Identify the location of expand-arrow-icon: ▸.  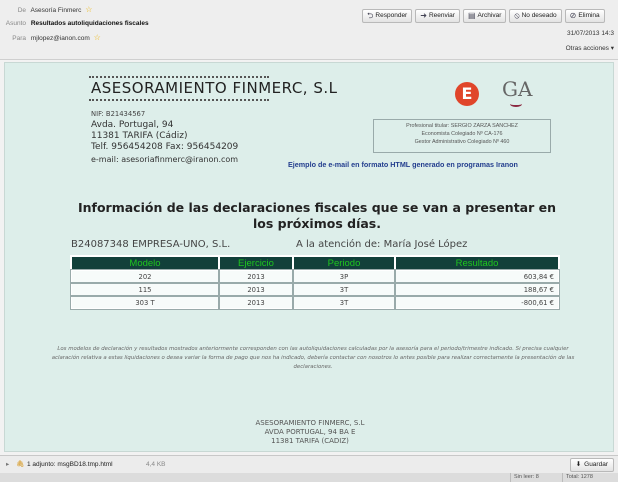
(7, 465).